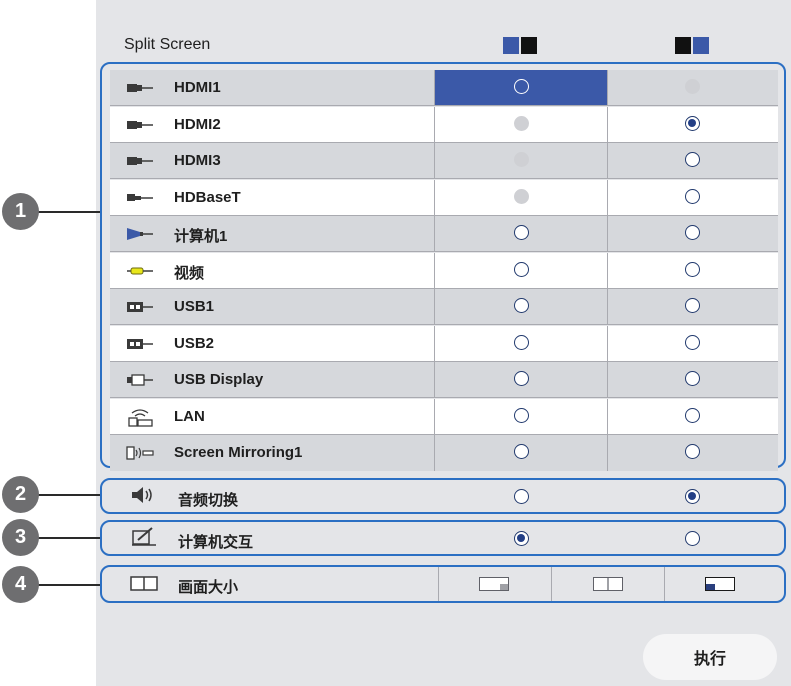 The height and width of the screenshot is (686, 791). I want to click on video-rca-icon, so click(140, 270).